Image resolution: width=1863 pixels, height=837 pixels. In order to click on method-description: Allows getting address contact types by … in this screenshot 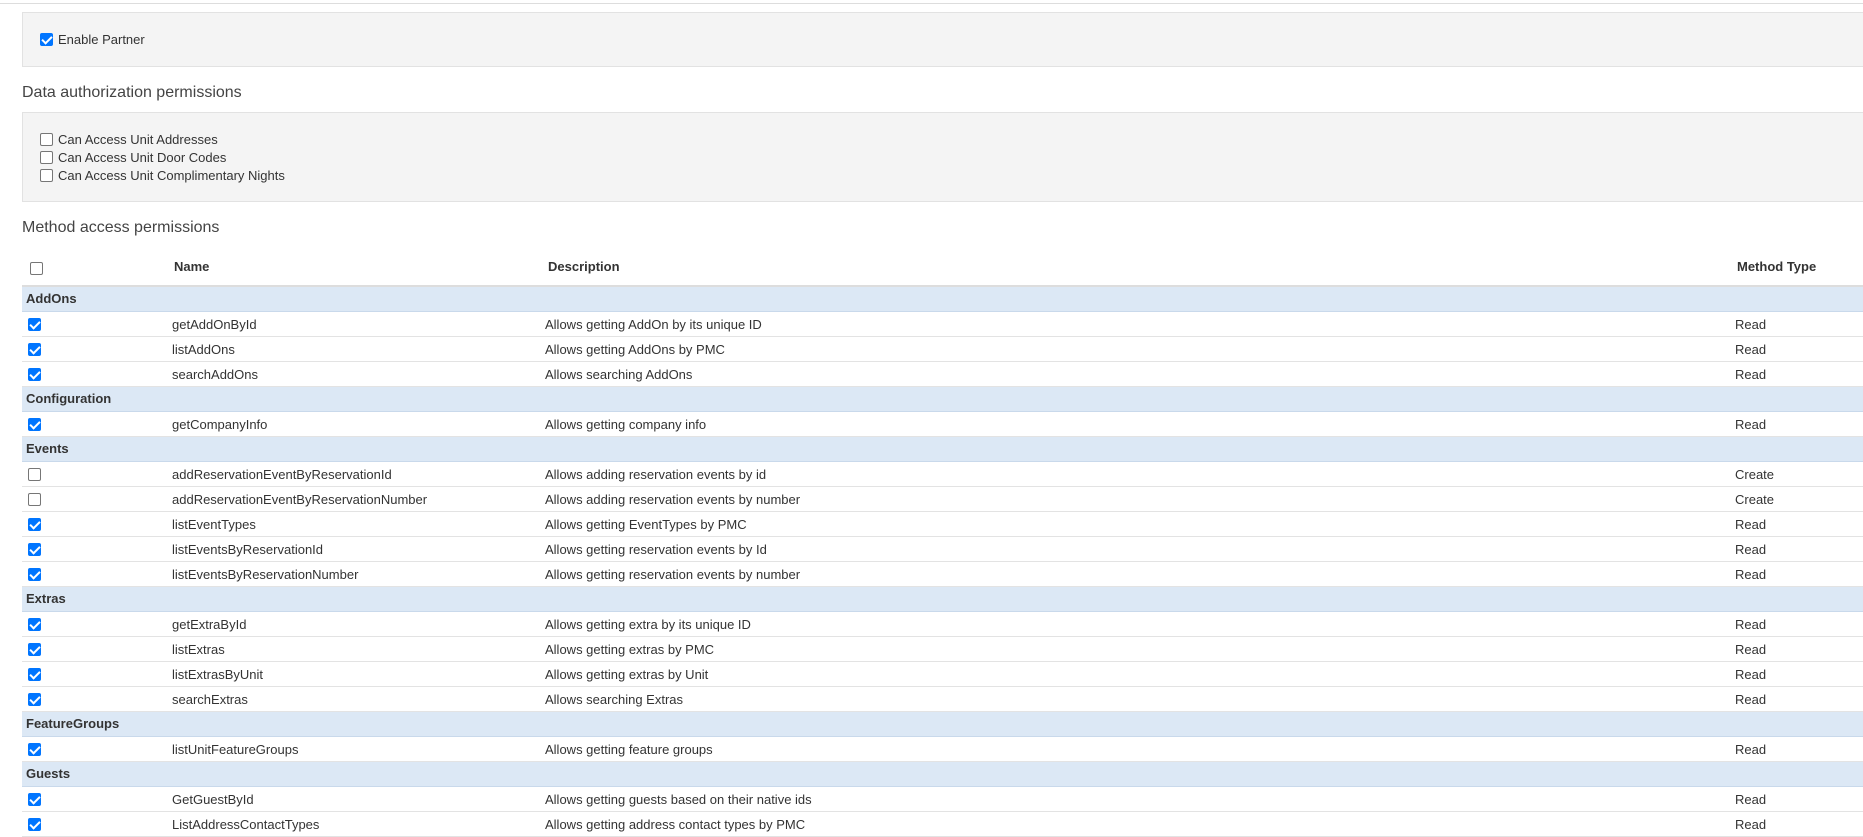, I will do `click(675, 824)`.